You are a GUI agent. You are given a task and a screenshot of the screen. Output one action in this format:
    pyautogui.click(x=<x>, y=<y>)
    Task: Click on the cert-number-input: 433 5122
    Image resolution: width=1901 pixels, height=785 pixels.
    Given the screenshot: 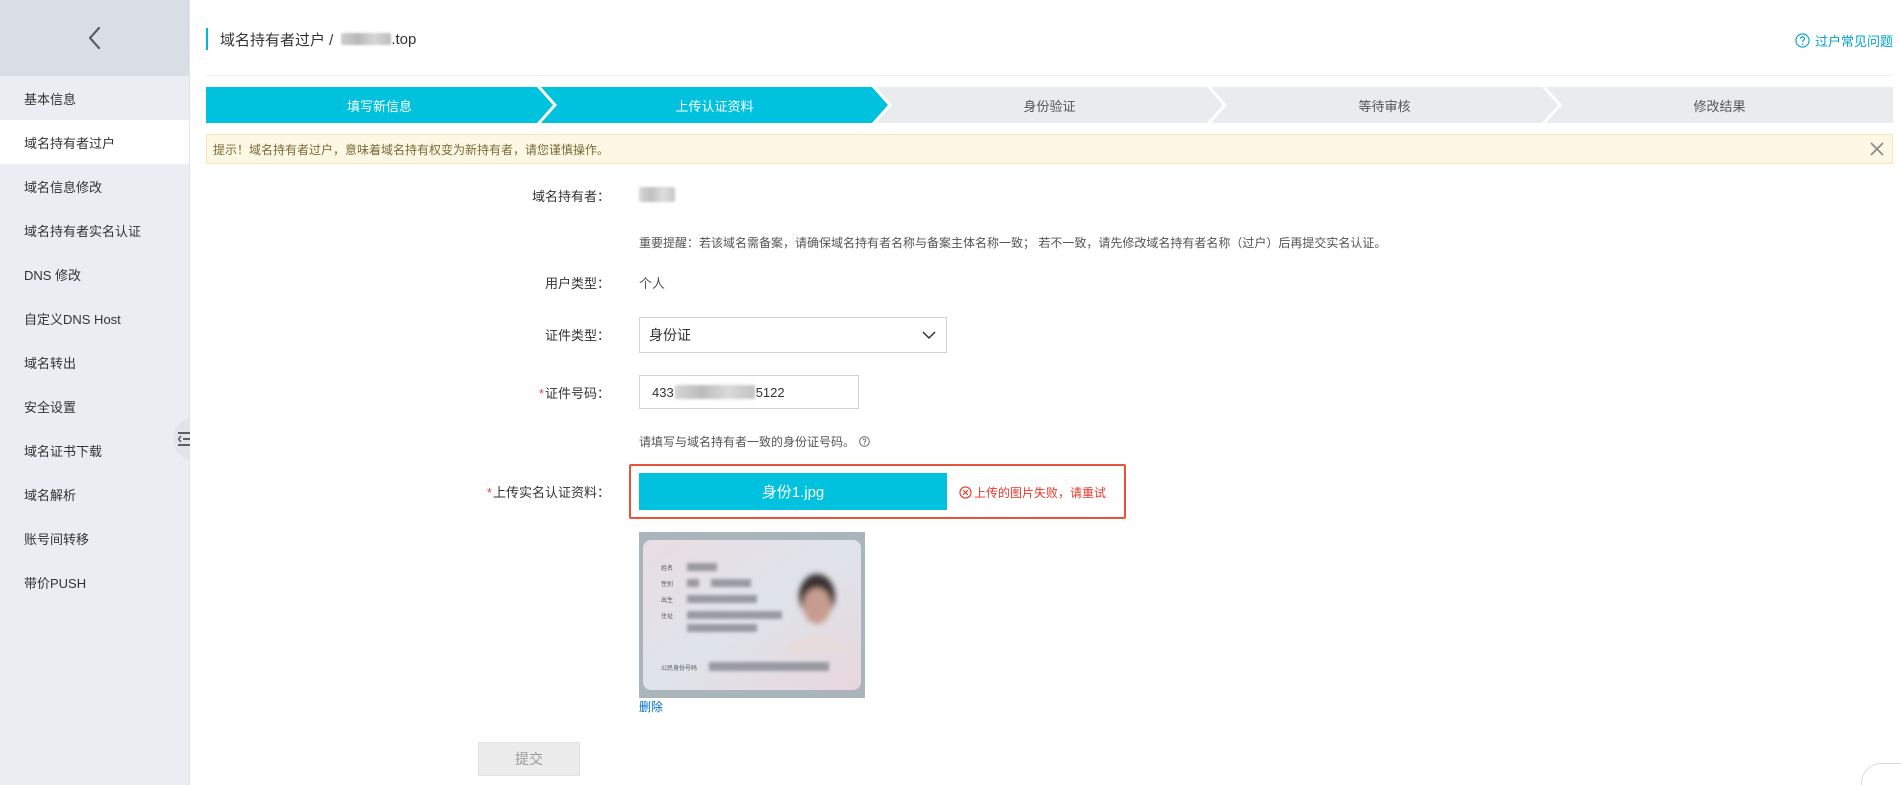 What is the action you would take?
    pyautogui.click(x=749, y=392)
    